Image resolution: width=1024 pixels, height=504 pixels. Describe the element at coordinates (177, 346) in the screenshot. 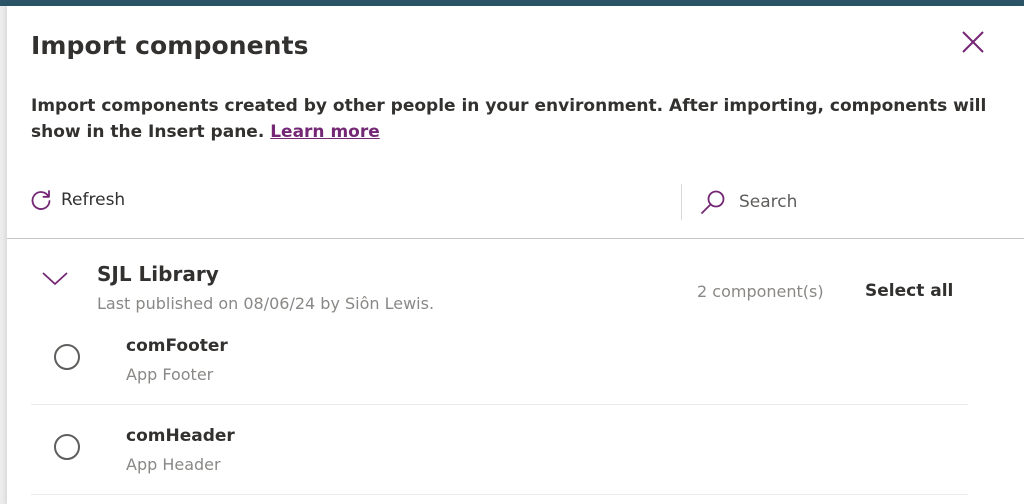

I see `component-name: comFooter` at that location.